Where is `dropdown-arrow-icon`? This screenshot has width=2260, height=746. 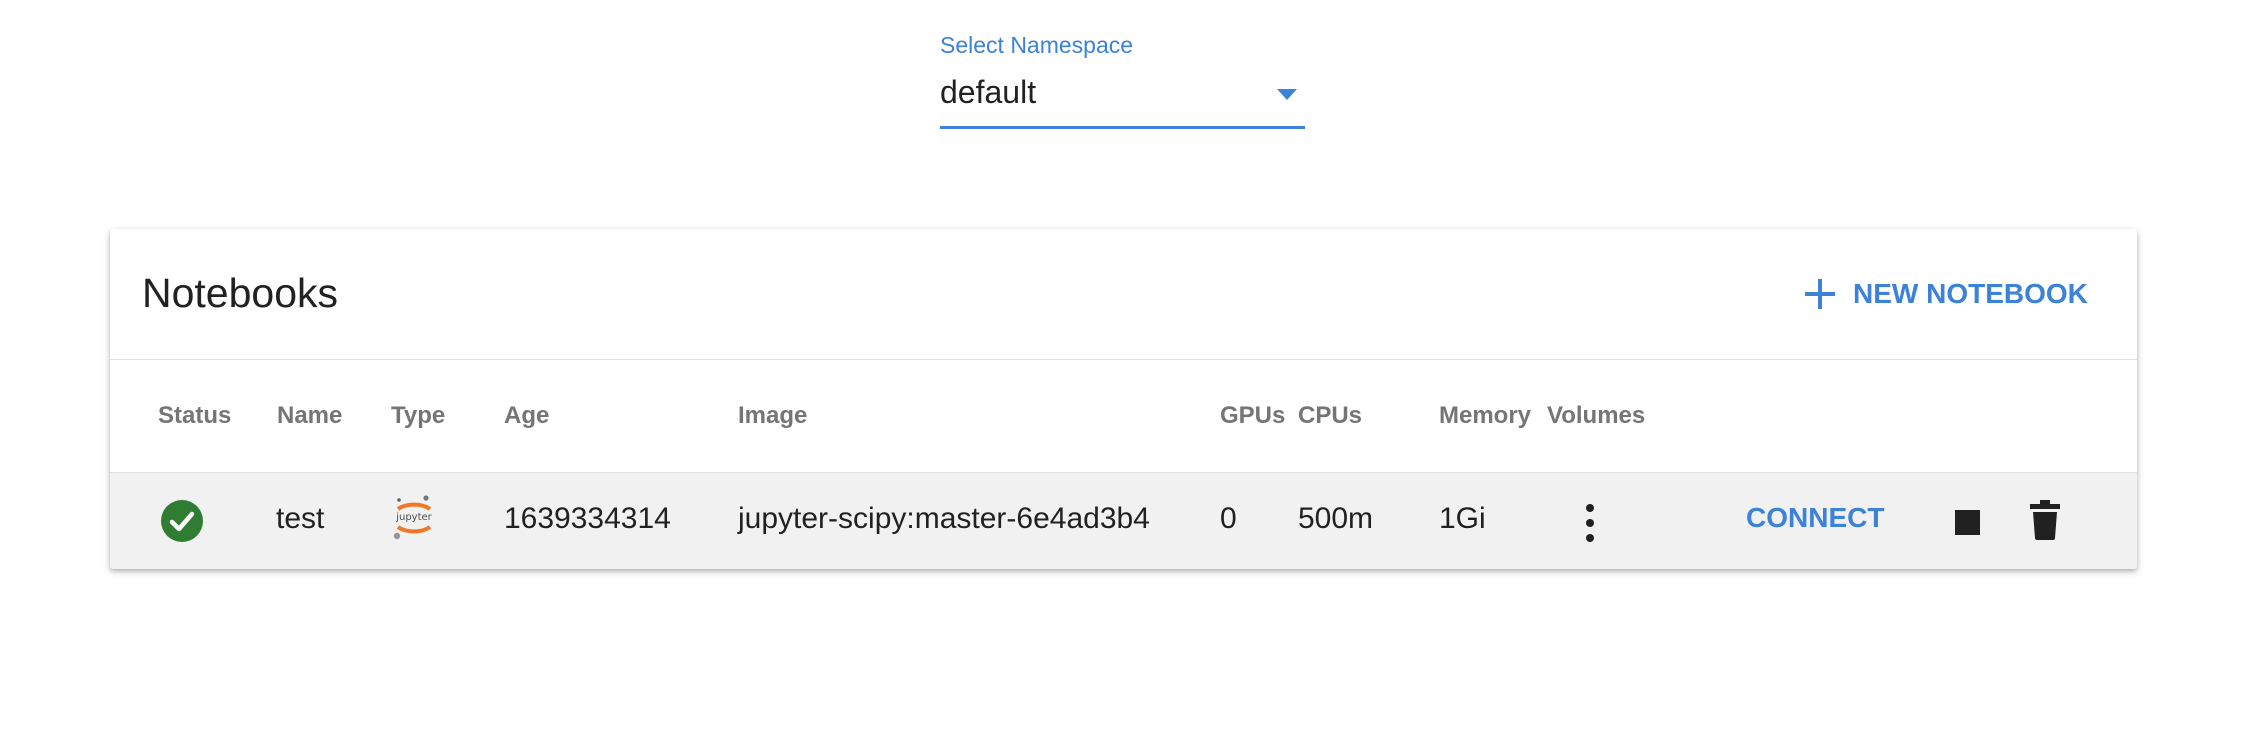 dropdown-arrow-icon is located at coordinates (1287, 94).